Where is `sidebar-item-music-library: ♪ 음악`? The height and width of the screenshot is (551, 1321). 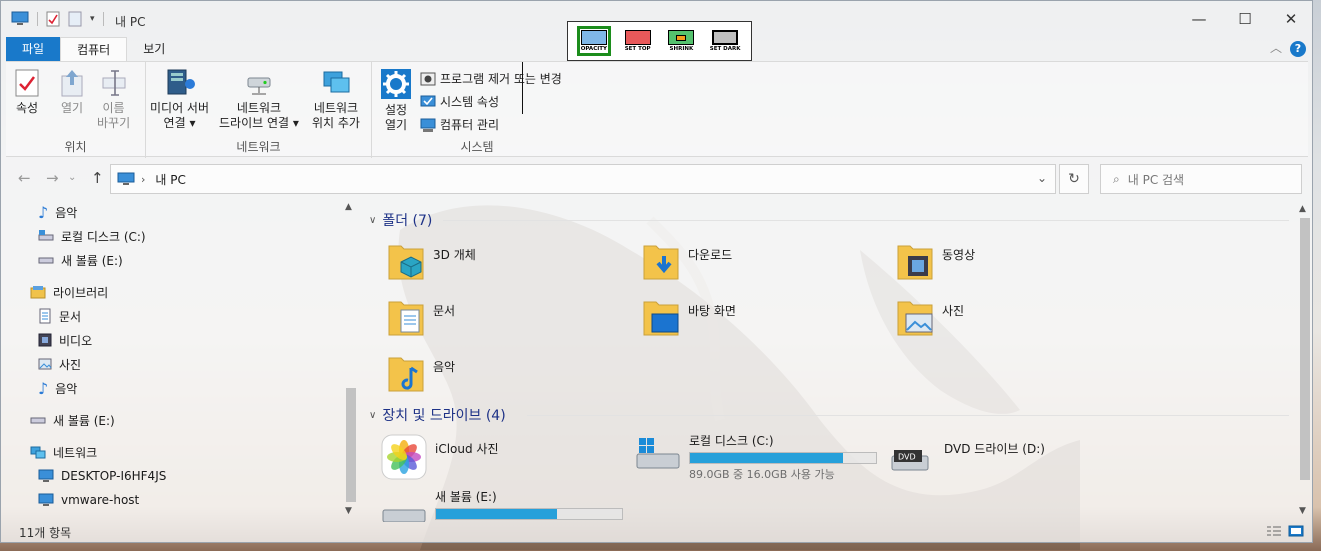
sidebar-item-music-library: ♪ 음악 is located at coordinates (57, 388).